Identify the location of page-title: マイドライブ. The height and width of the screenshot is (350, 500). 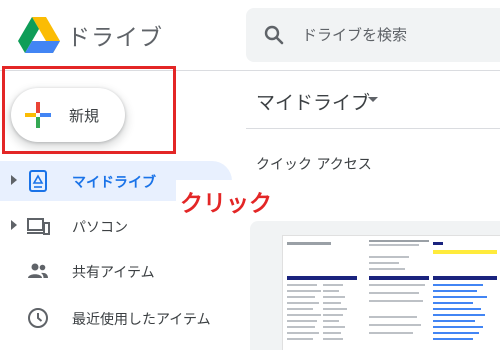
(313, 101).